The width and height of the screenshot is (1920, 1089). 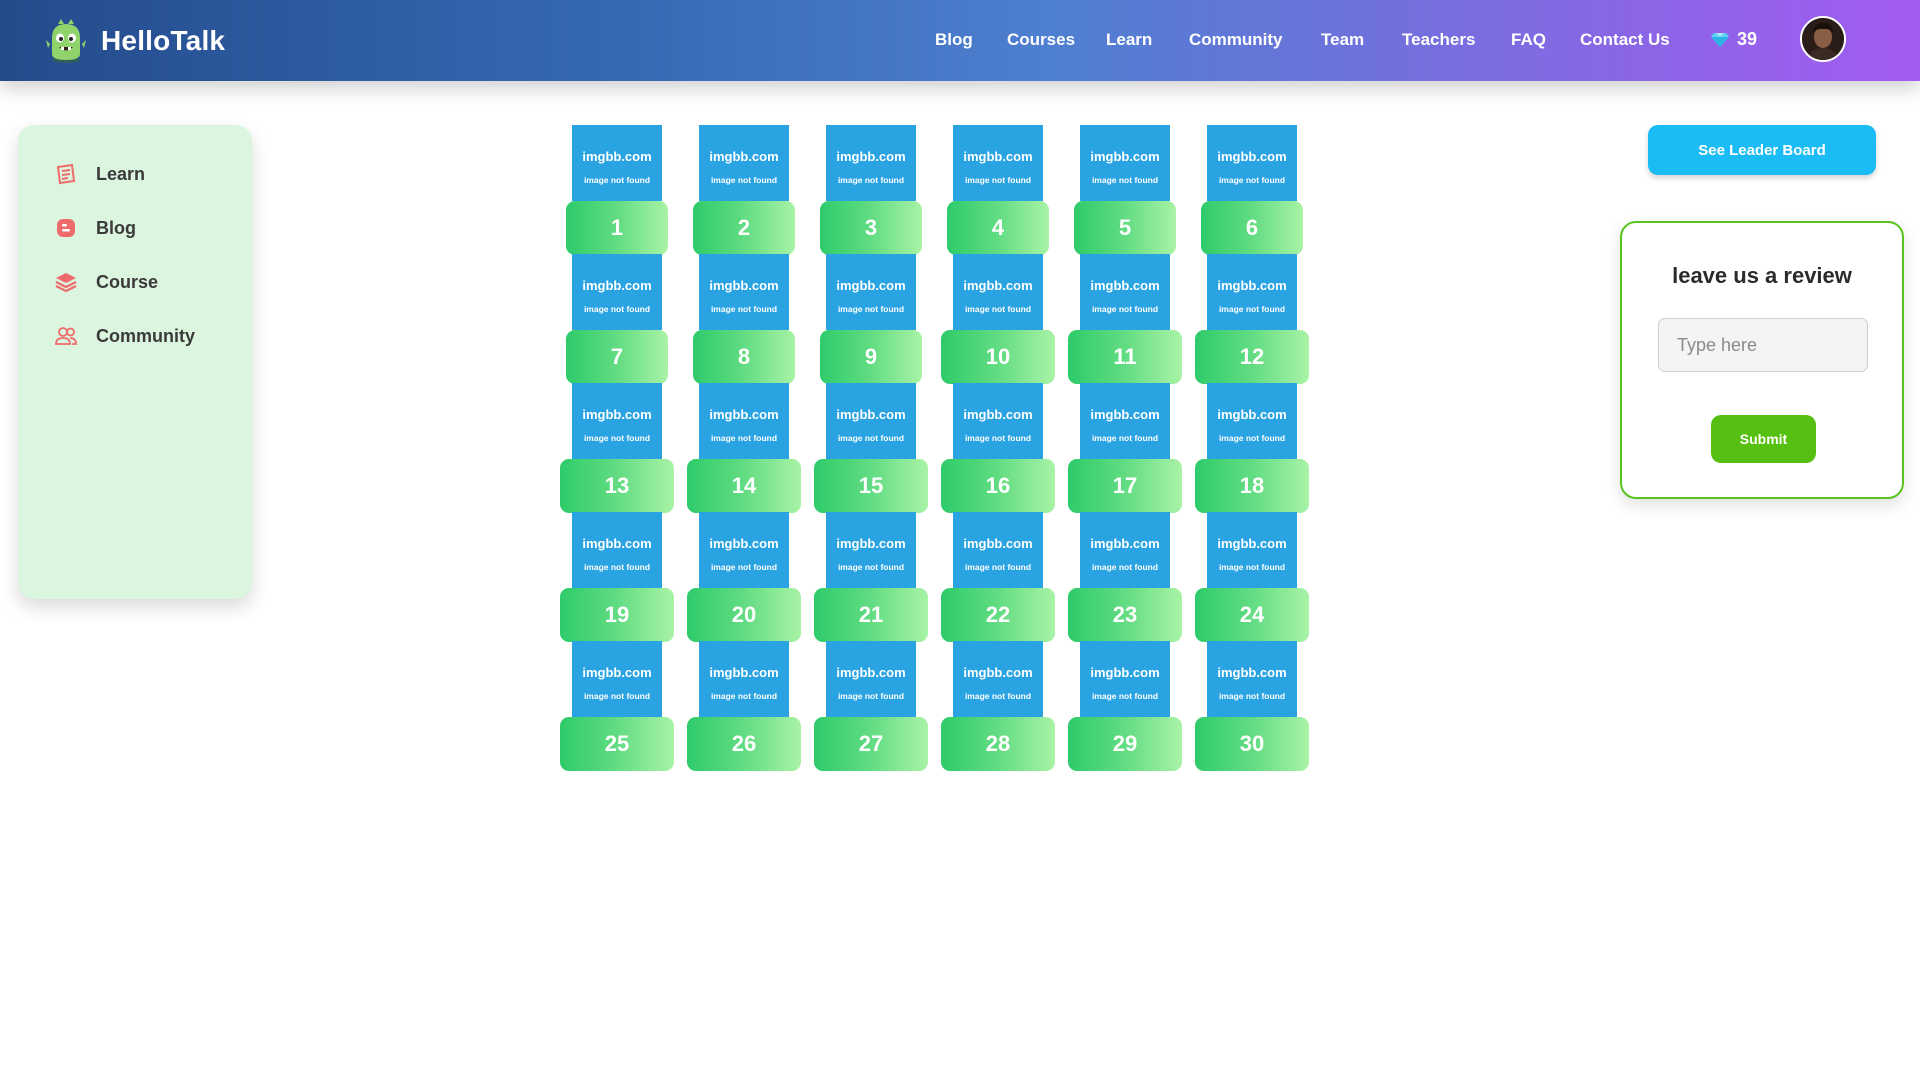 What do you see at coordinates (124, 336) in the screenshot?
I see `sidebar-item-community: Community` at bounding box center [124, 336].